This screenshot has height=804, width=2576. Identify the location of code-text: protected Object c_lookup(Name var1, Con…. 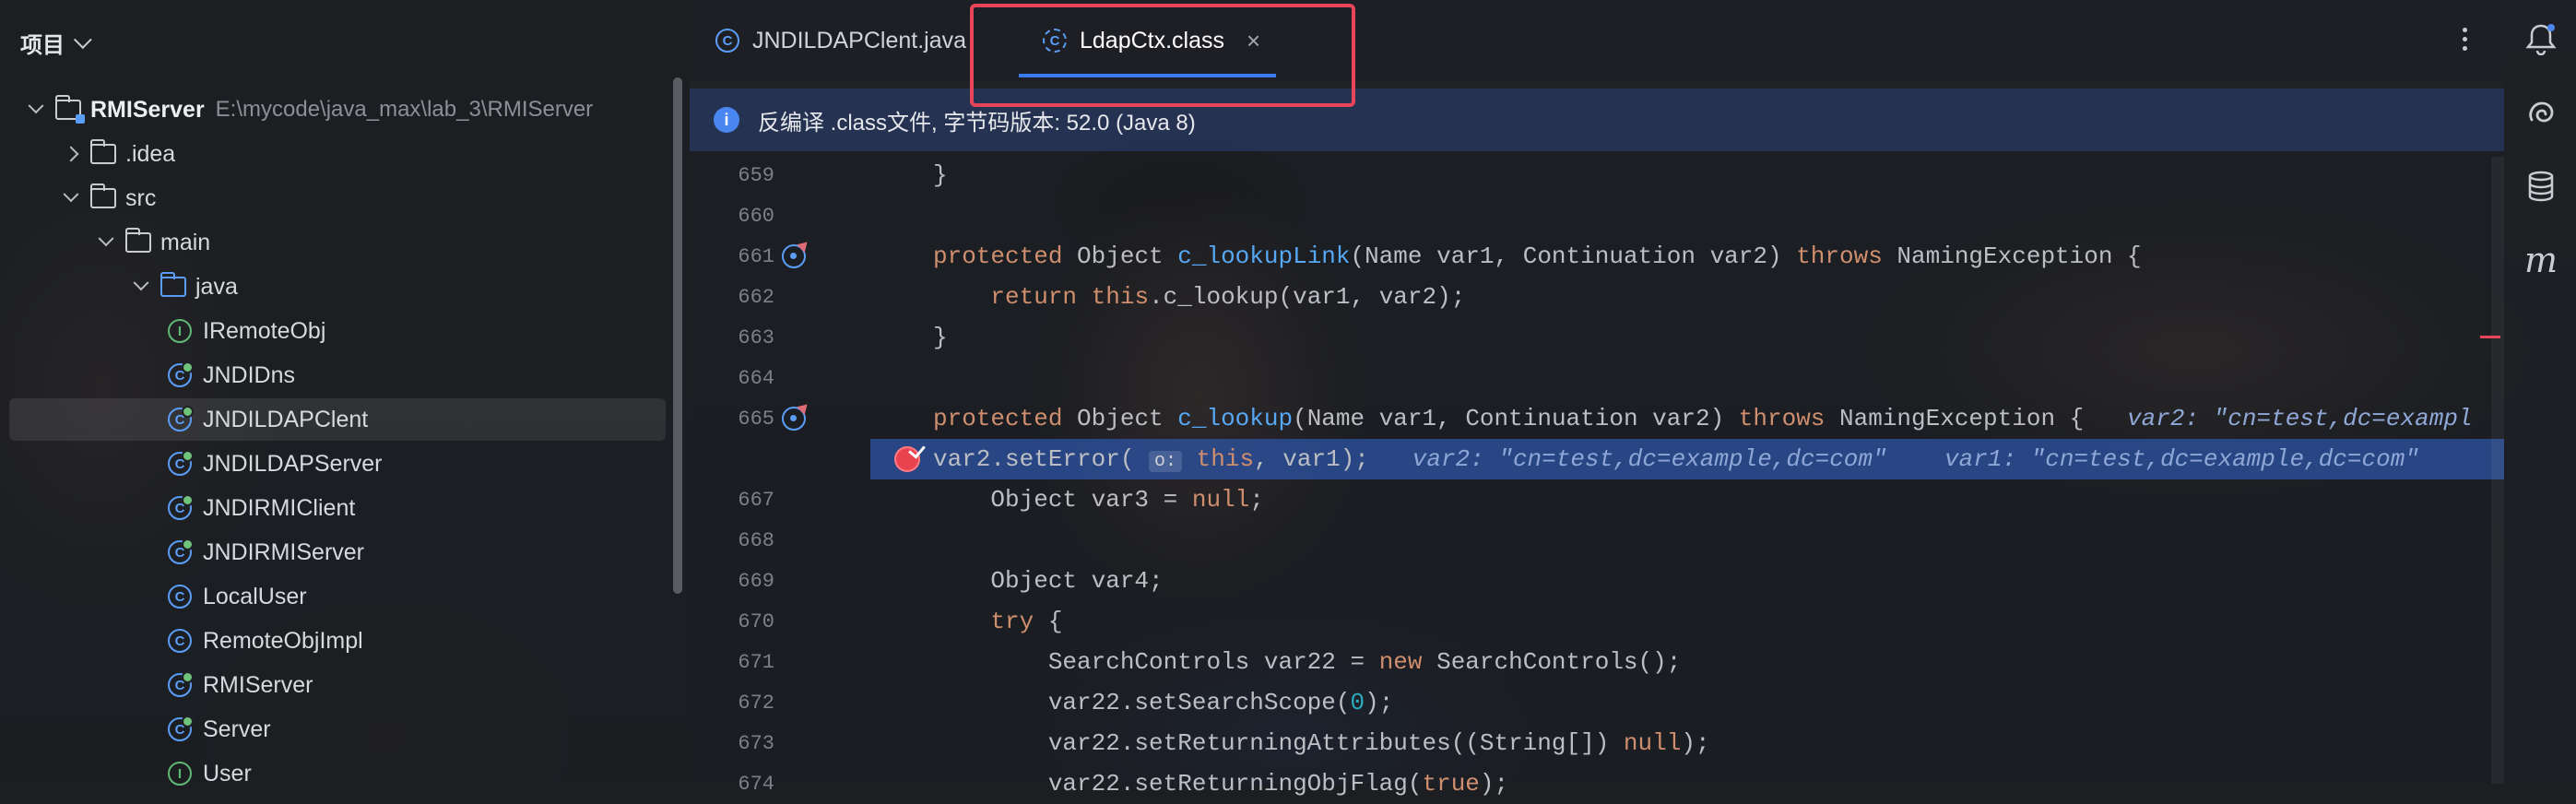
(1703, 418).